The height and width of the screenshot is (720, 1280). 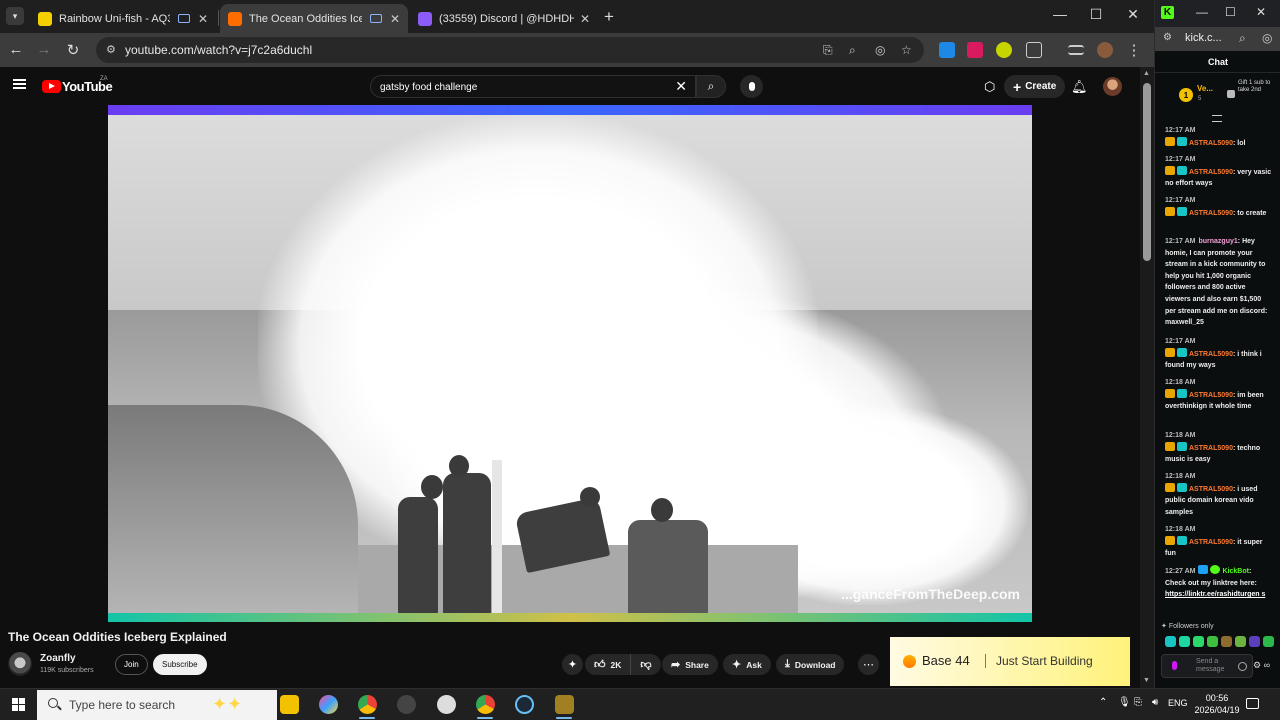 What do you see at coordinates (485, 704) in the screenshot?
I see `chrome-profile-icon` at bounding box center [485, 704].